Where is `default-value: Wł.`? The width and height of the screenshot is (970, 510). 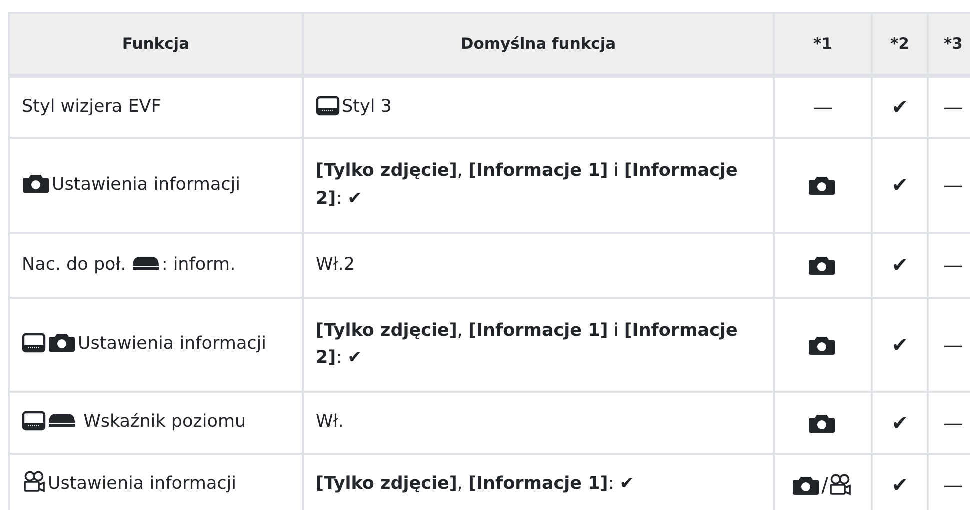
default-value: Wł. is located at coordinates (330, 422).